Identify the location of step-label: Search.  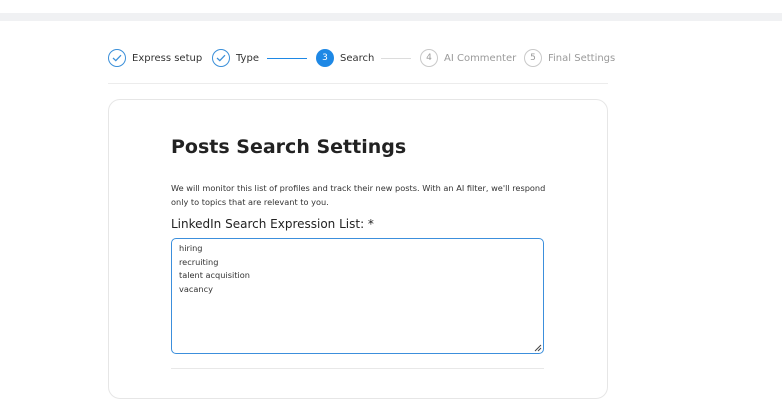
(357, 58).